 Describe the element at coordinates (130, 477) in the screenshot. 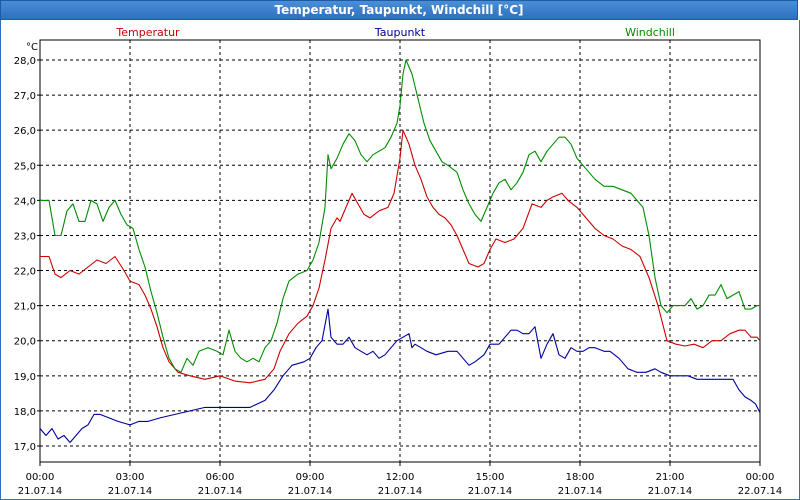

I see `x-tick-time-label: 03:00` at that location.